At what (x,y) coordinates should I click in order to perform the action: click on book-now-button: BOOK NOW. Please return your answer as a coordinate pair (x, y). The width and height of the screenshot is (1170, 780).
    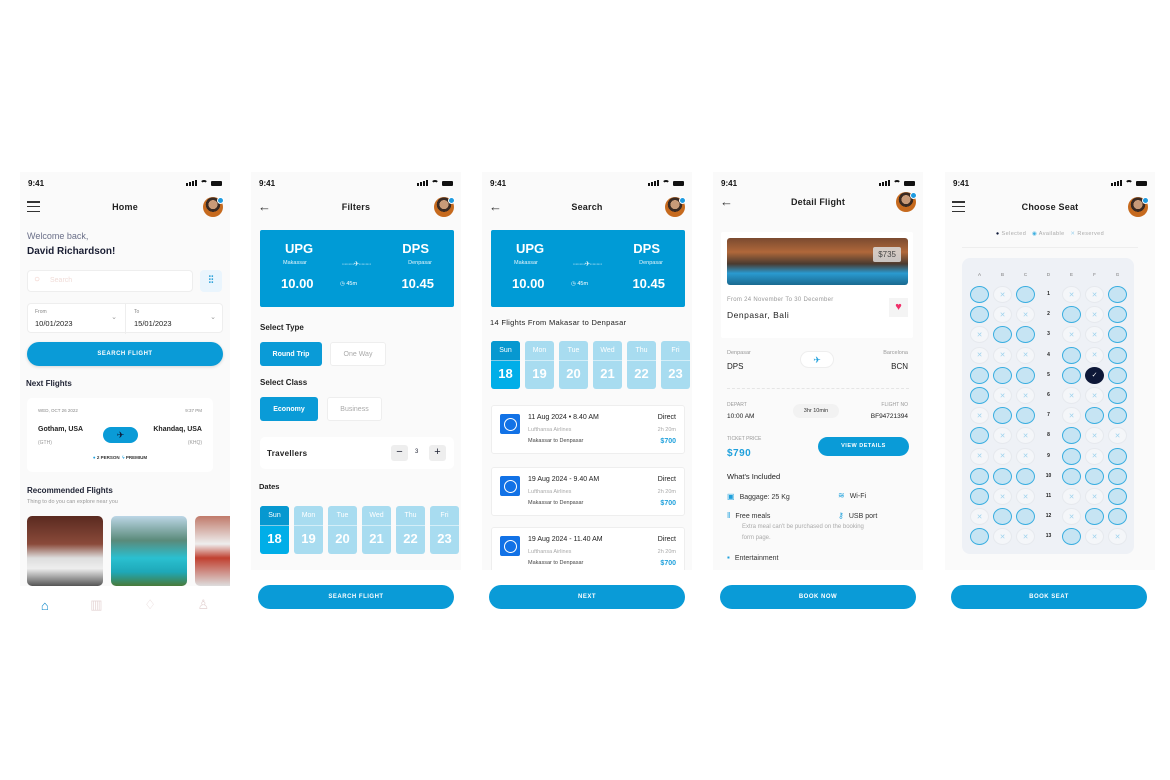
    Looking at the image, I should click on (818, 597).